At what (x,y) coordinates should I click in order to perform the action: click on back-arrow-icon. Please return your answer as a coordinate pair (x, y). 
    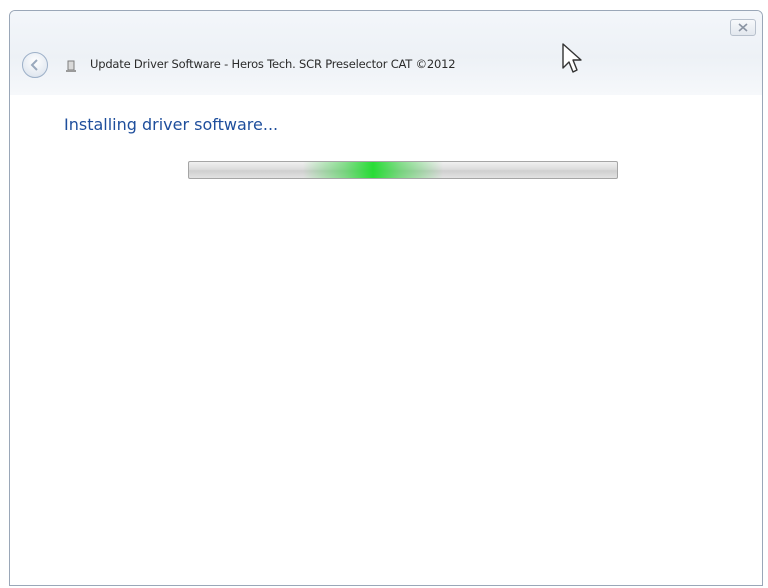
    Looking at the image, I should click on (34, 65).